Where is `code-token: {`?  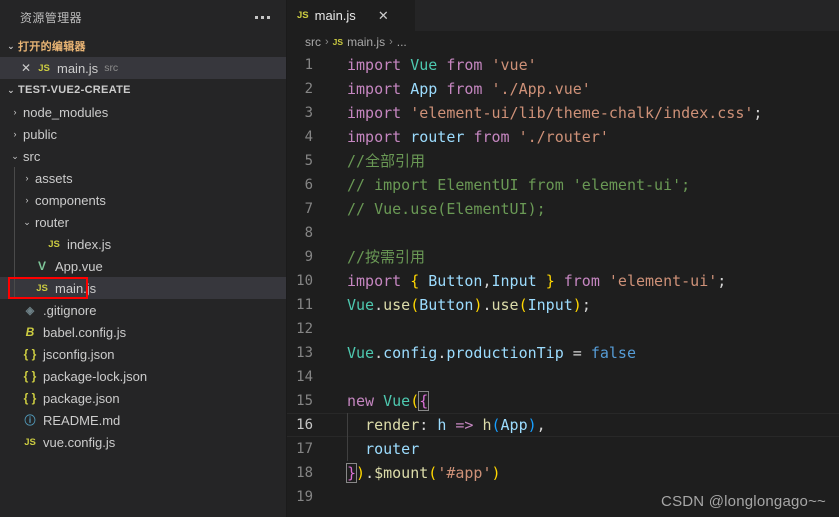
code-token: { is located at coordinates (424, 401).